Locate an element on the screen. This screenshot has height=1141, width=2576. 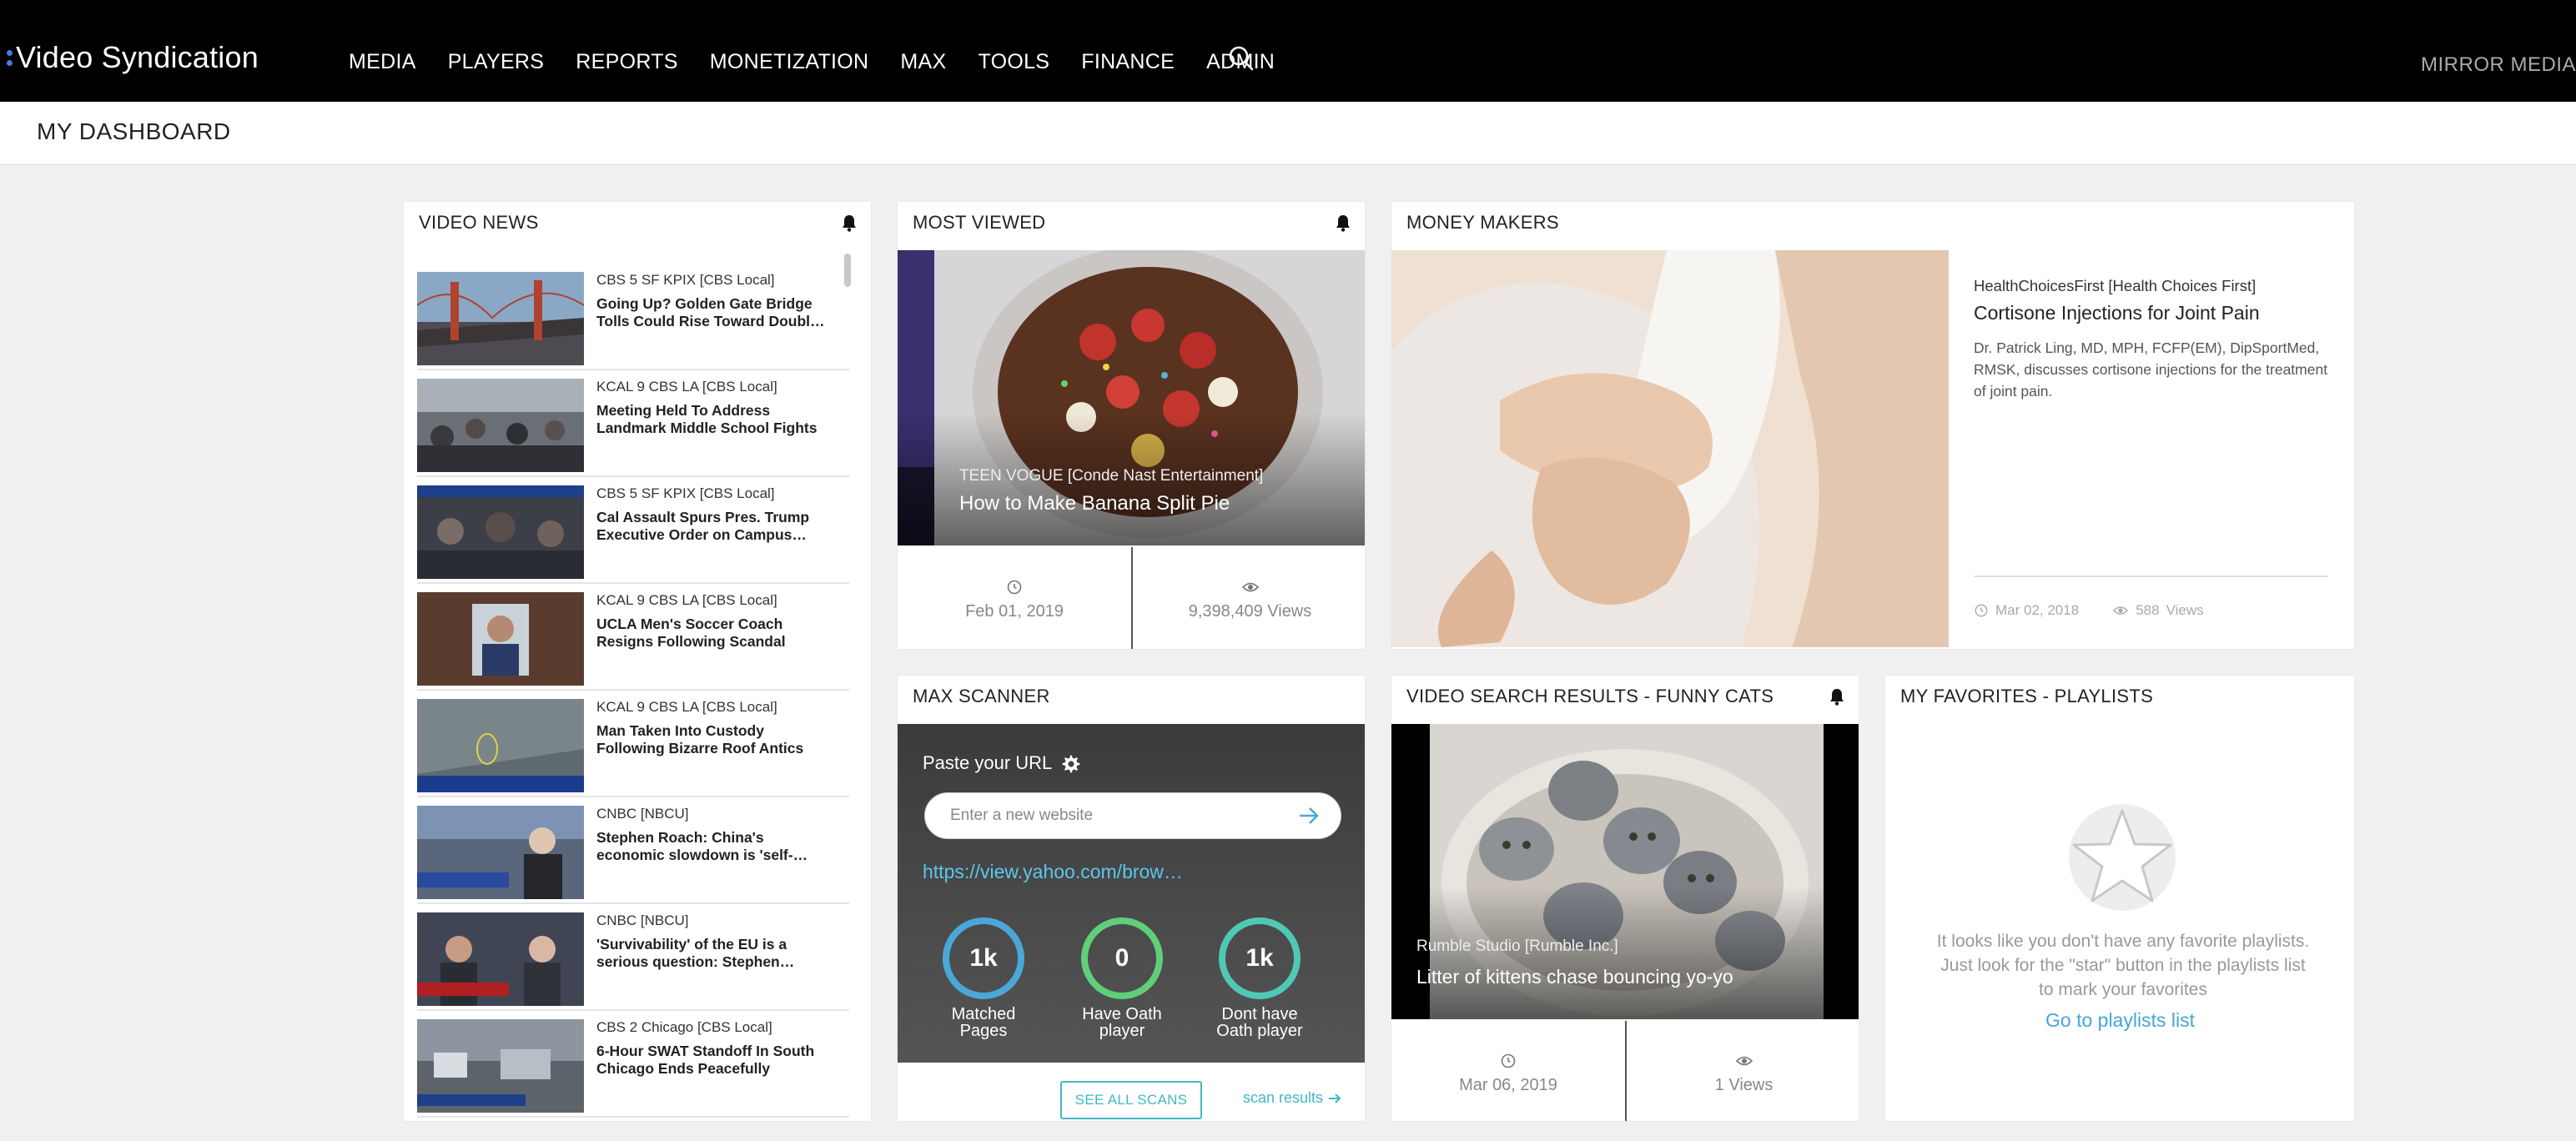
news-source: CBS 2 Chicago [CBS Local] is located at coordinates (684, 1027).